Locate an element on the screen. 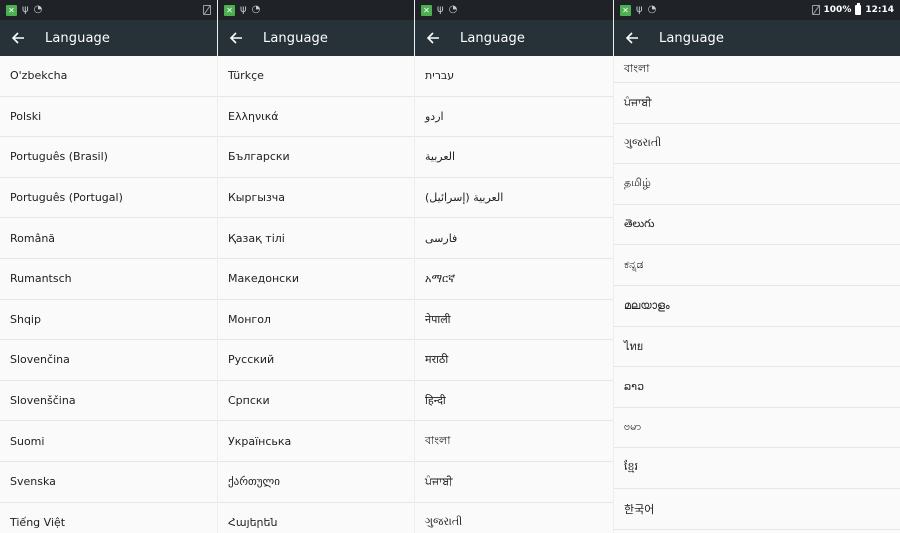  language-item: ಕನ್ನಡ is located at coordinates (757, 265).